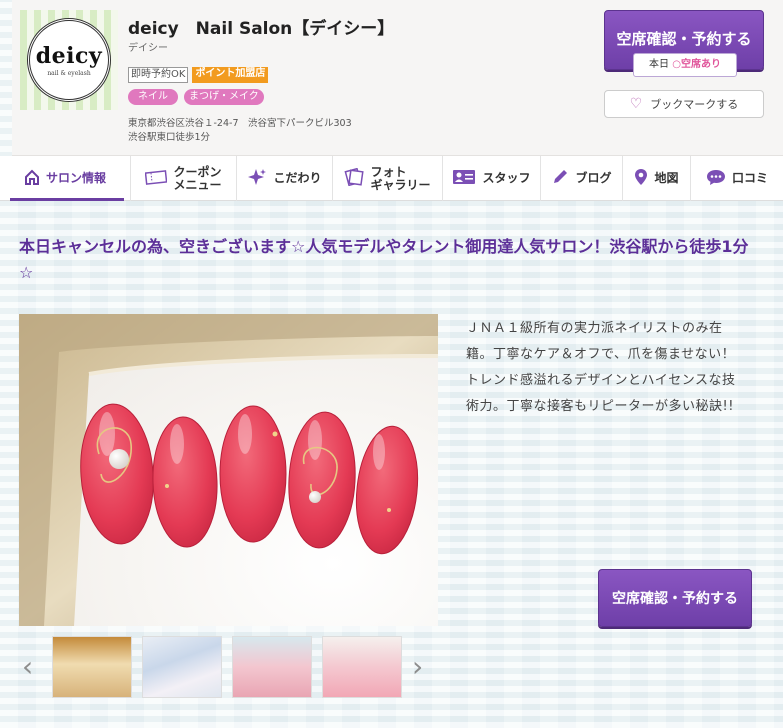 Image resolution: width=783 pixels, height=728 pixels. Describe the element at coordinates (492, 178) in the screenshot. I see `tab-staff: スタッフ` at that location.